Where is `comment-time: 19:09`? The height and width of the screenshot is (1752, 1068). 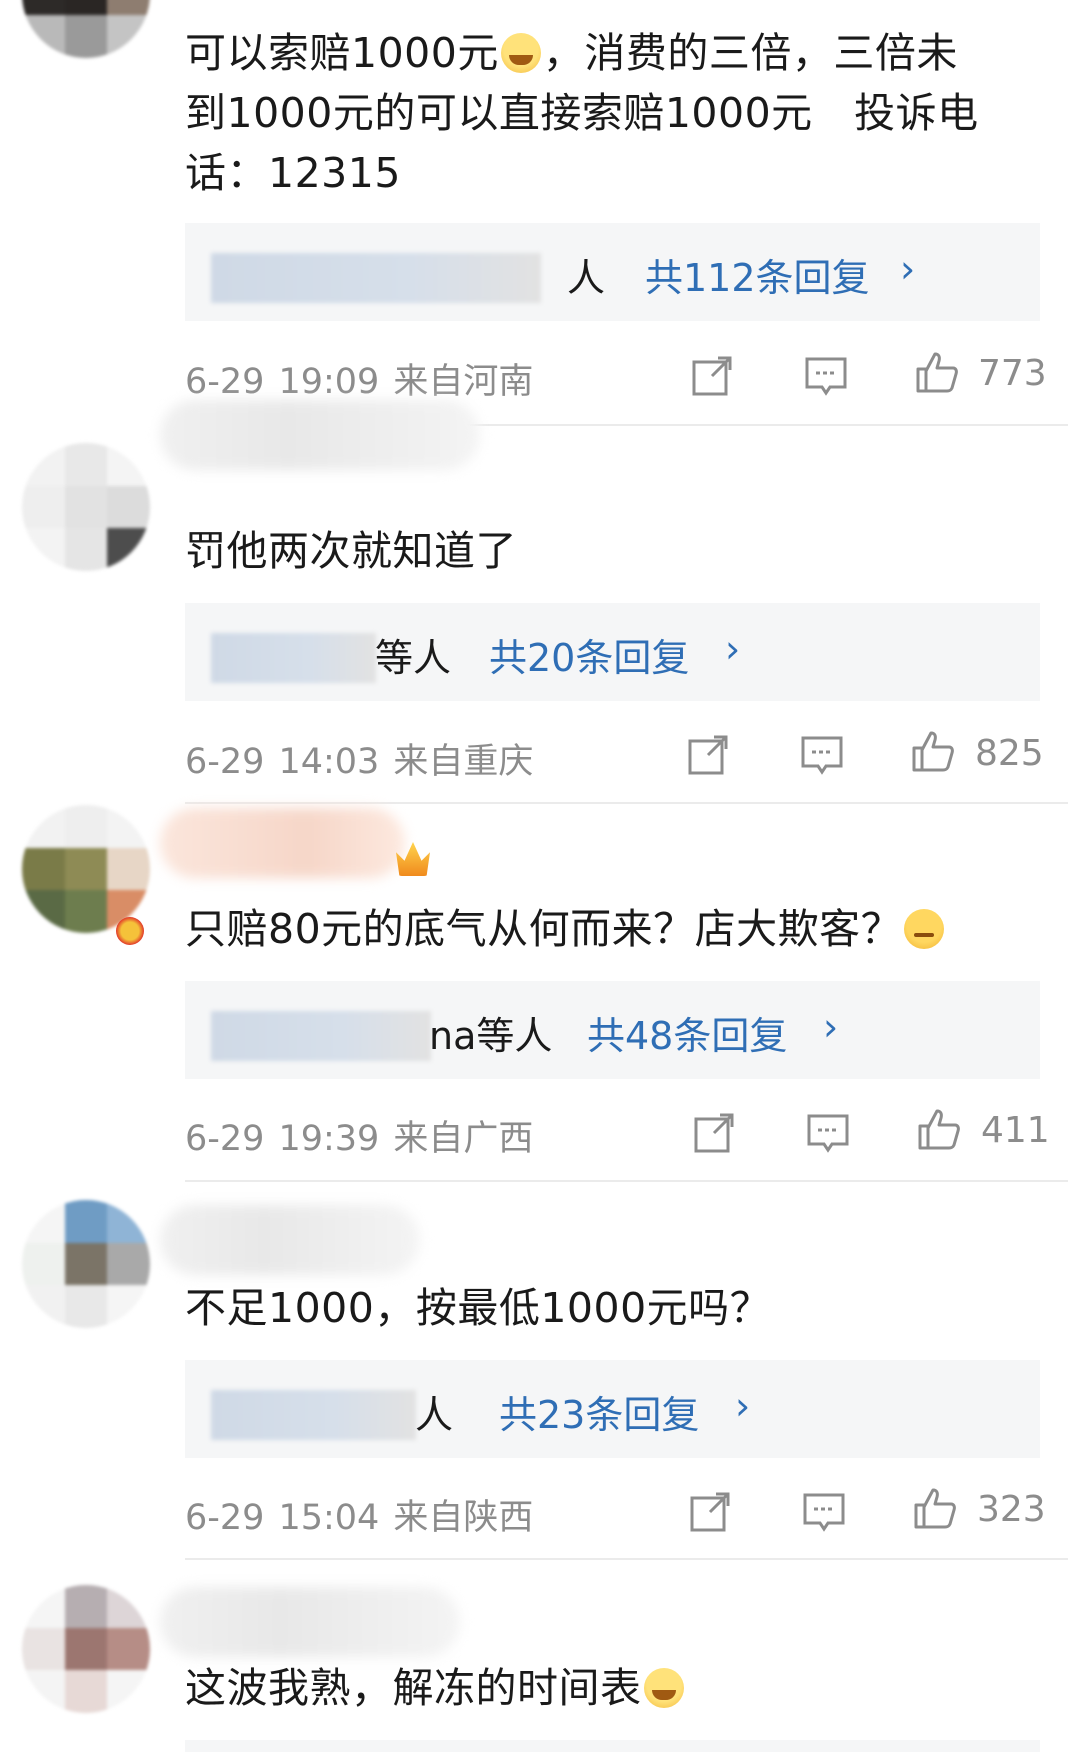
comment-time: 19:09 is located at coordinates (329, 382).